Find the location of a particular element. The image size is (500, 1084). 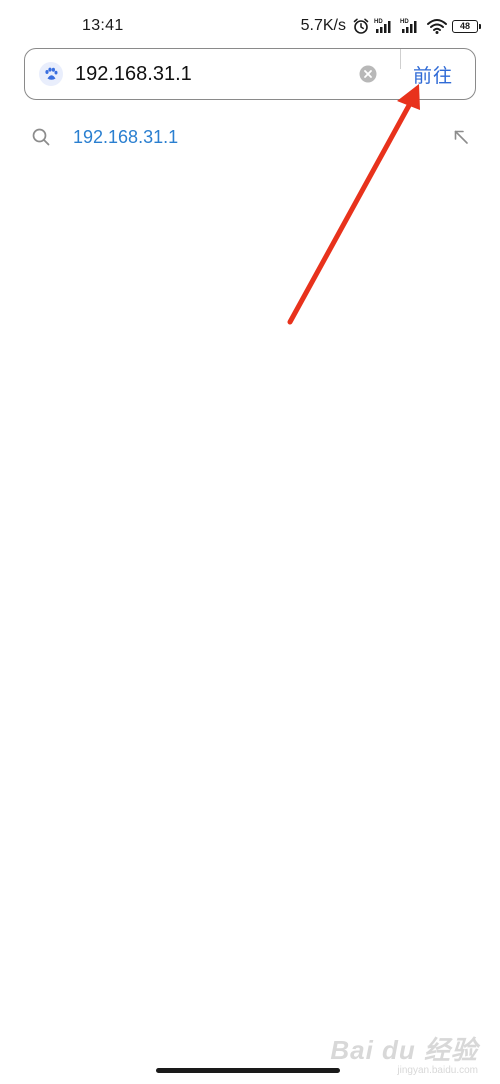

search-icon is located at coordinates (41, 137).